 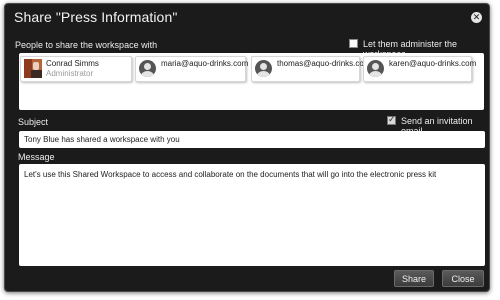 What do you see at coordinates (476, 17) in the screenshot?
I see `close-icon: ✕` at bounding box center [476, 17].